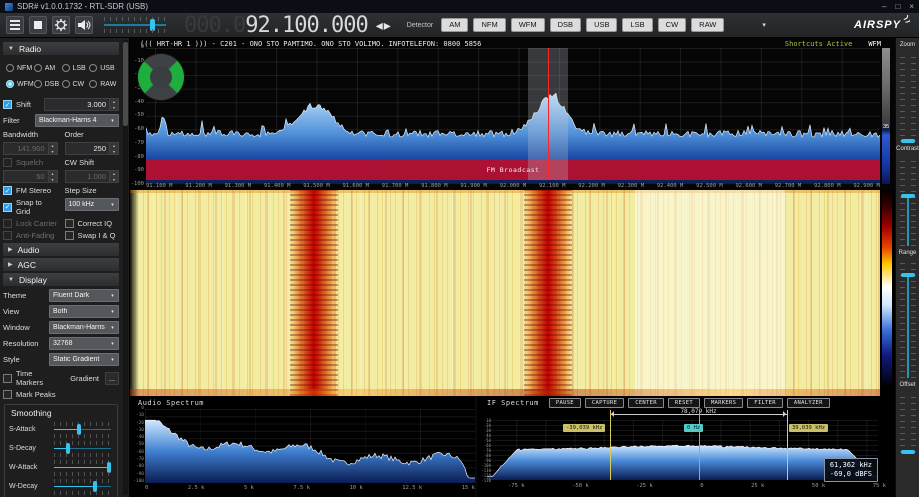  What do you see at coordinates (30, 148) in the screenshot?
I see `bandwidth-input: 141.960 ▴ ▾` at bounding box center [30, 148].